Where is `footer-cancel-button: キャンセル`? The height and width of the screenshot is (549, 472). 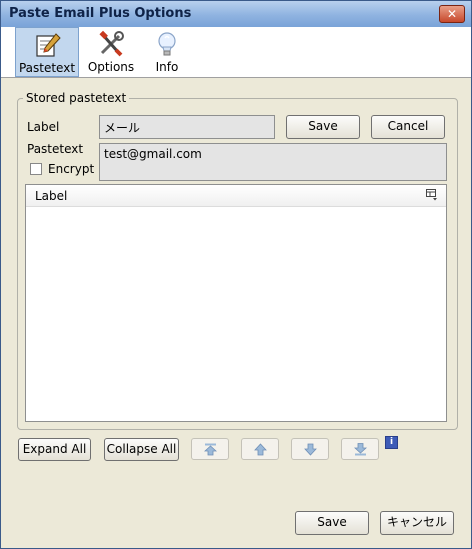
footer-cancel-button: キャンセル is located at coordinates (417, 523).